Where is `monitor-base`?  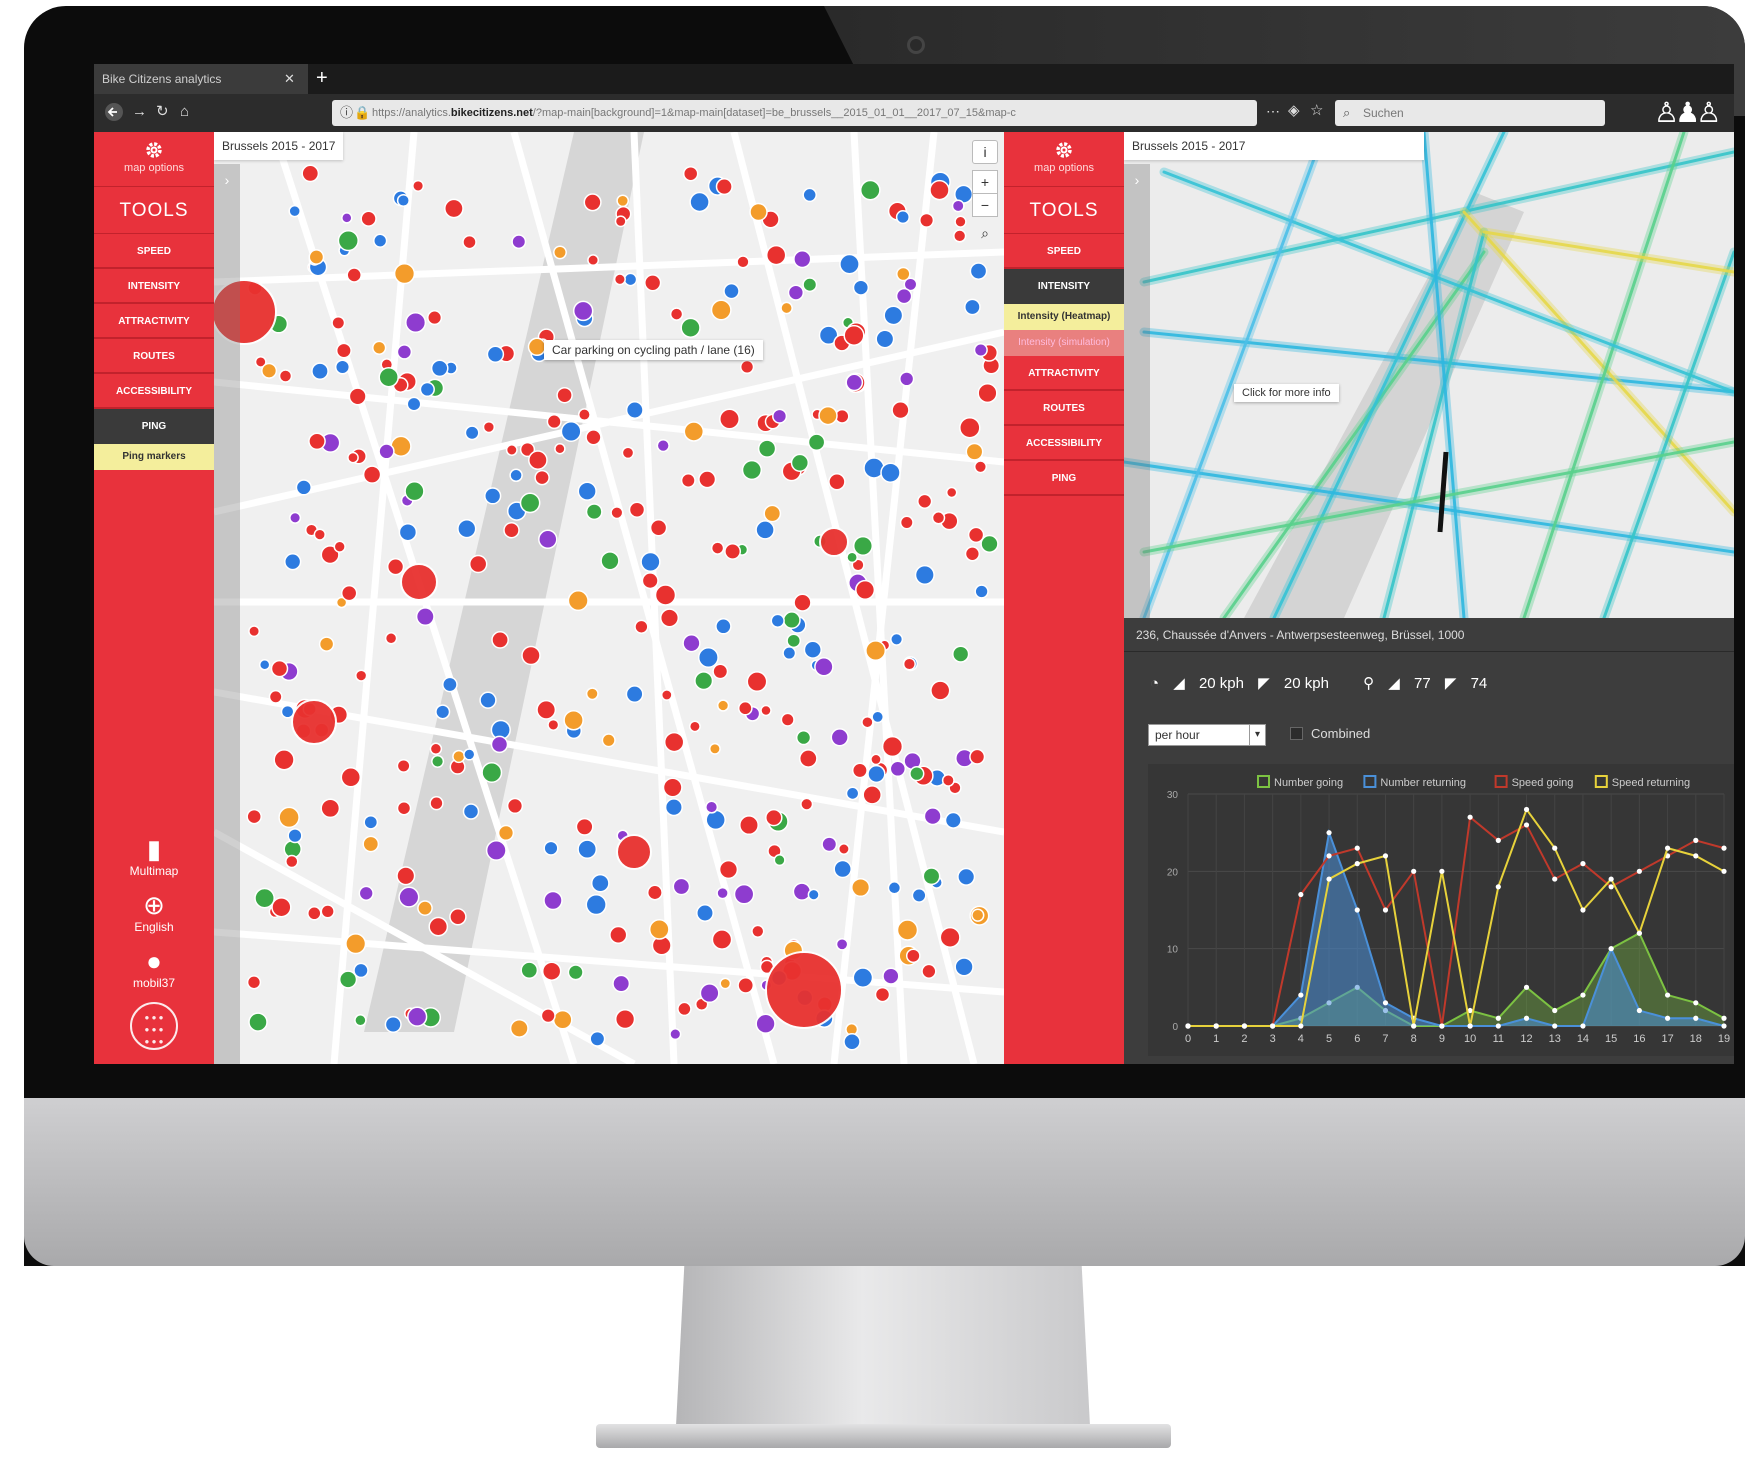 monitor-base is located at coordinates (883, 1436).